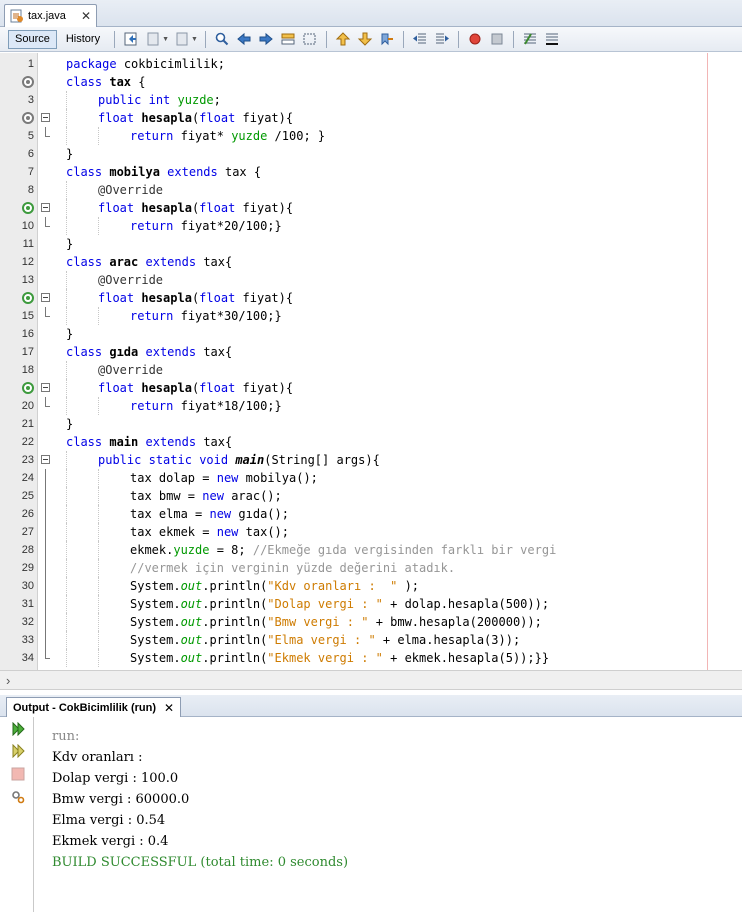  Describe the element at coordinates (365, 39) in the screenshot. I see `next-bookmark-icon` at that location.